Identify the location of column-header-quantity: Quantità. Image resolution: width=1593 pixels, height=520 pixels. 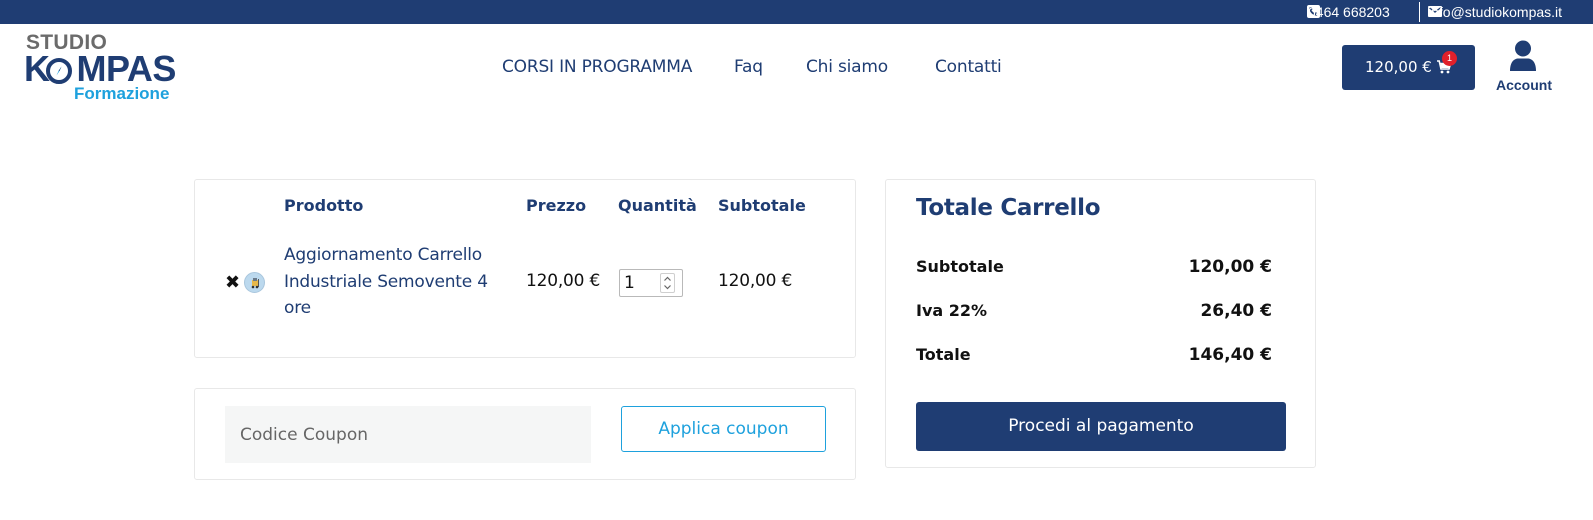
(657, 205).